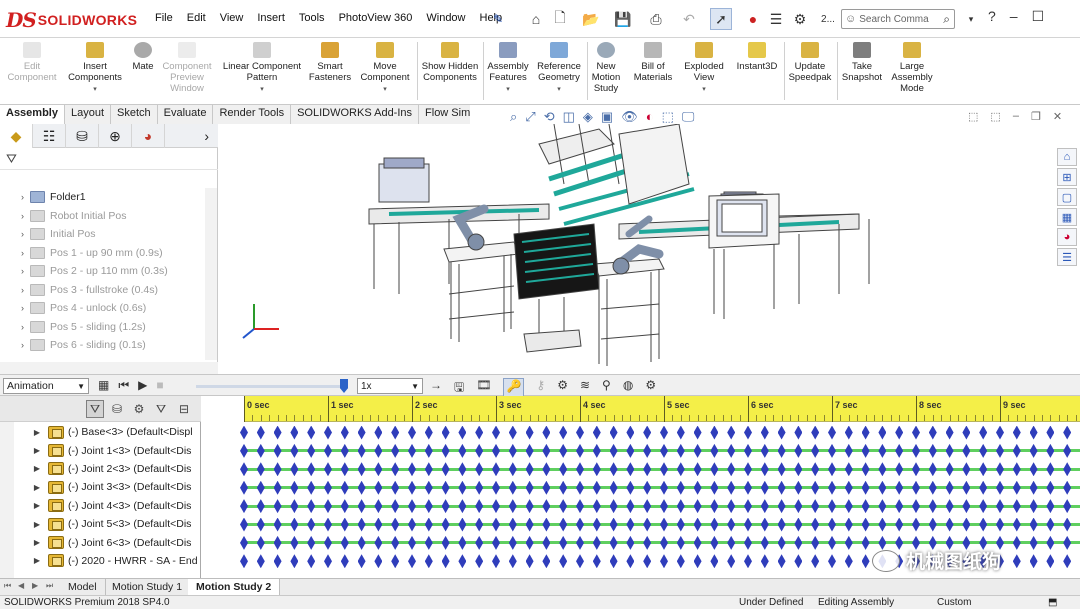 The image size is (1080, 609). Describe the element at coordinates (450, 62) in the screenshot. I see `show-hidden-components-button: Show Hidden Components` at that location.